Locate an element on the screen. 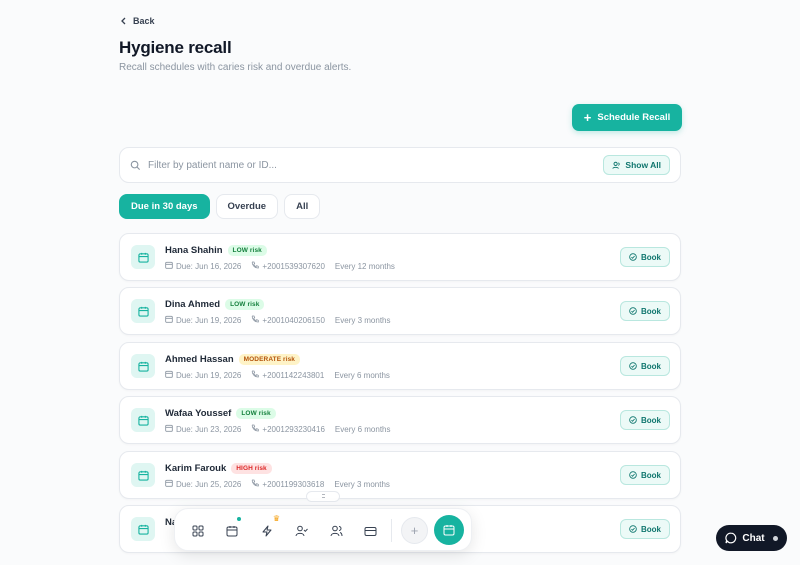 This screenshot has height=565, width=800. chat-button: Chat is located at coordinates (751, 538).